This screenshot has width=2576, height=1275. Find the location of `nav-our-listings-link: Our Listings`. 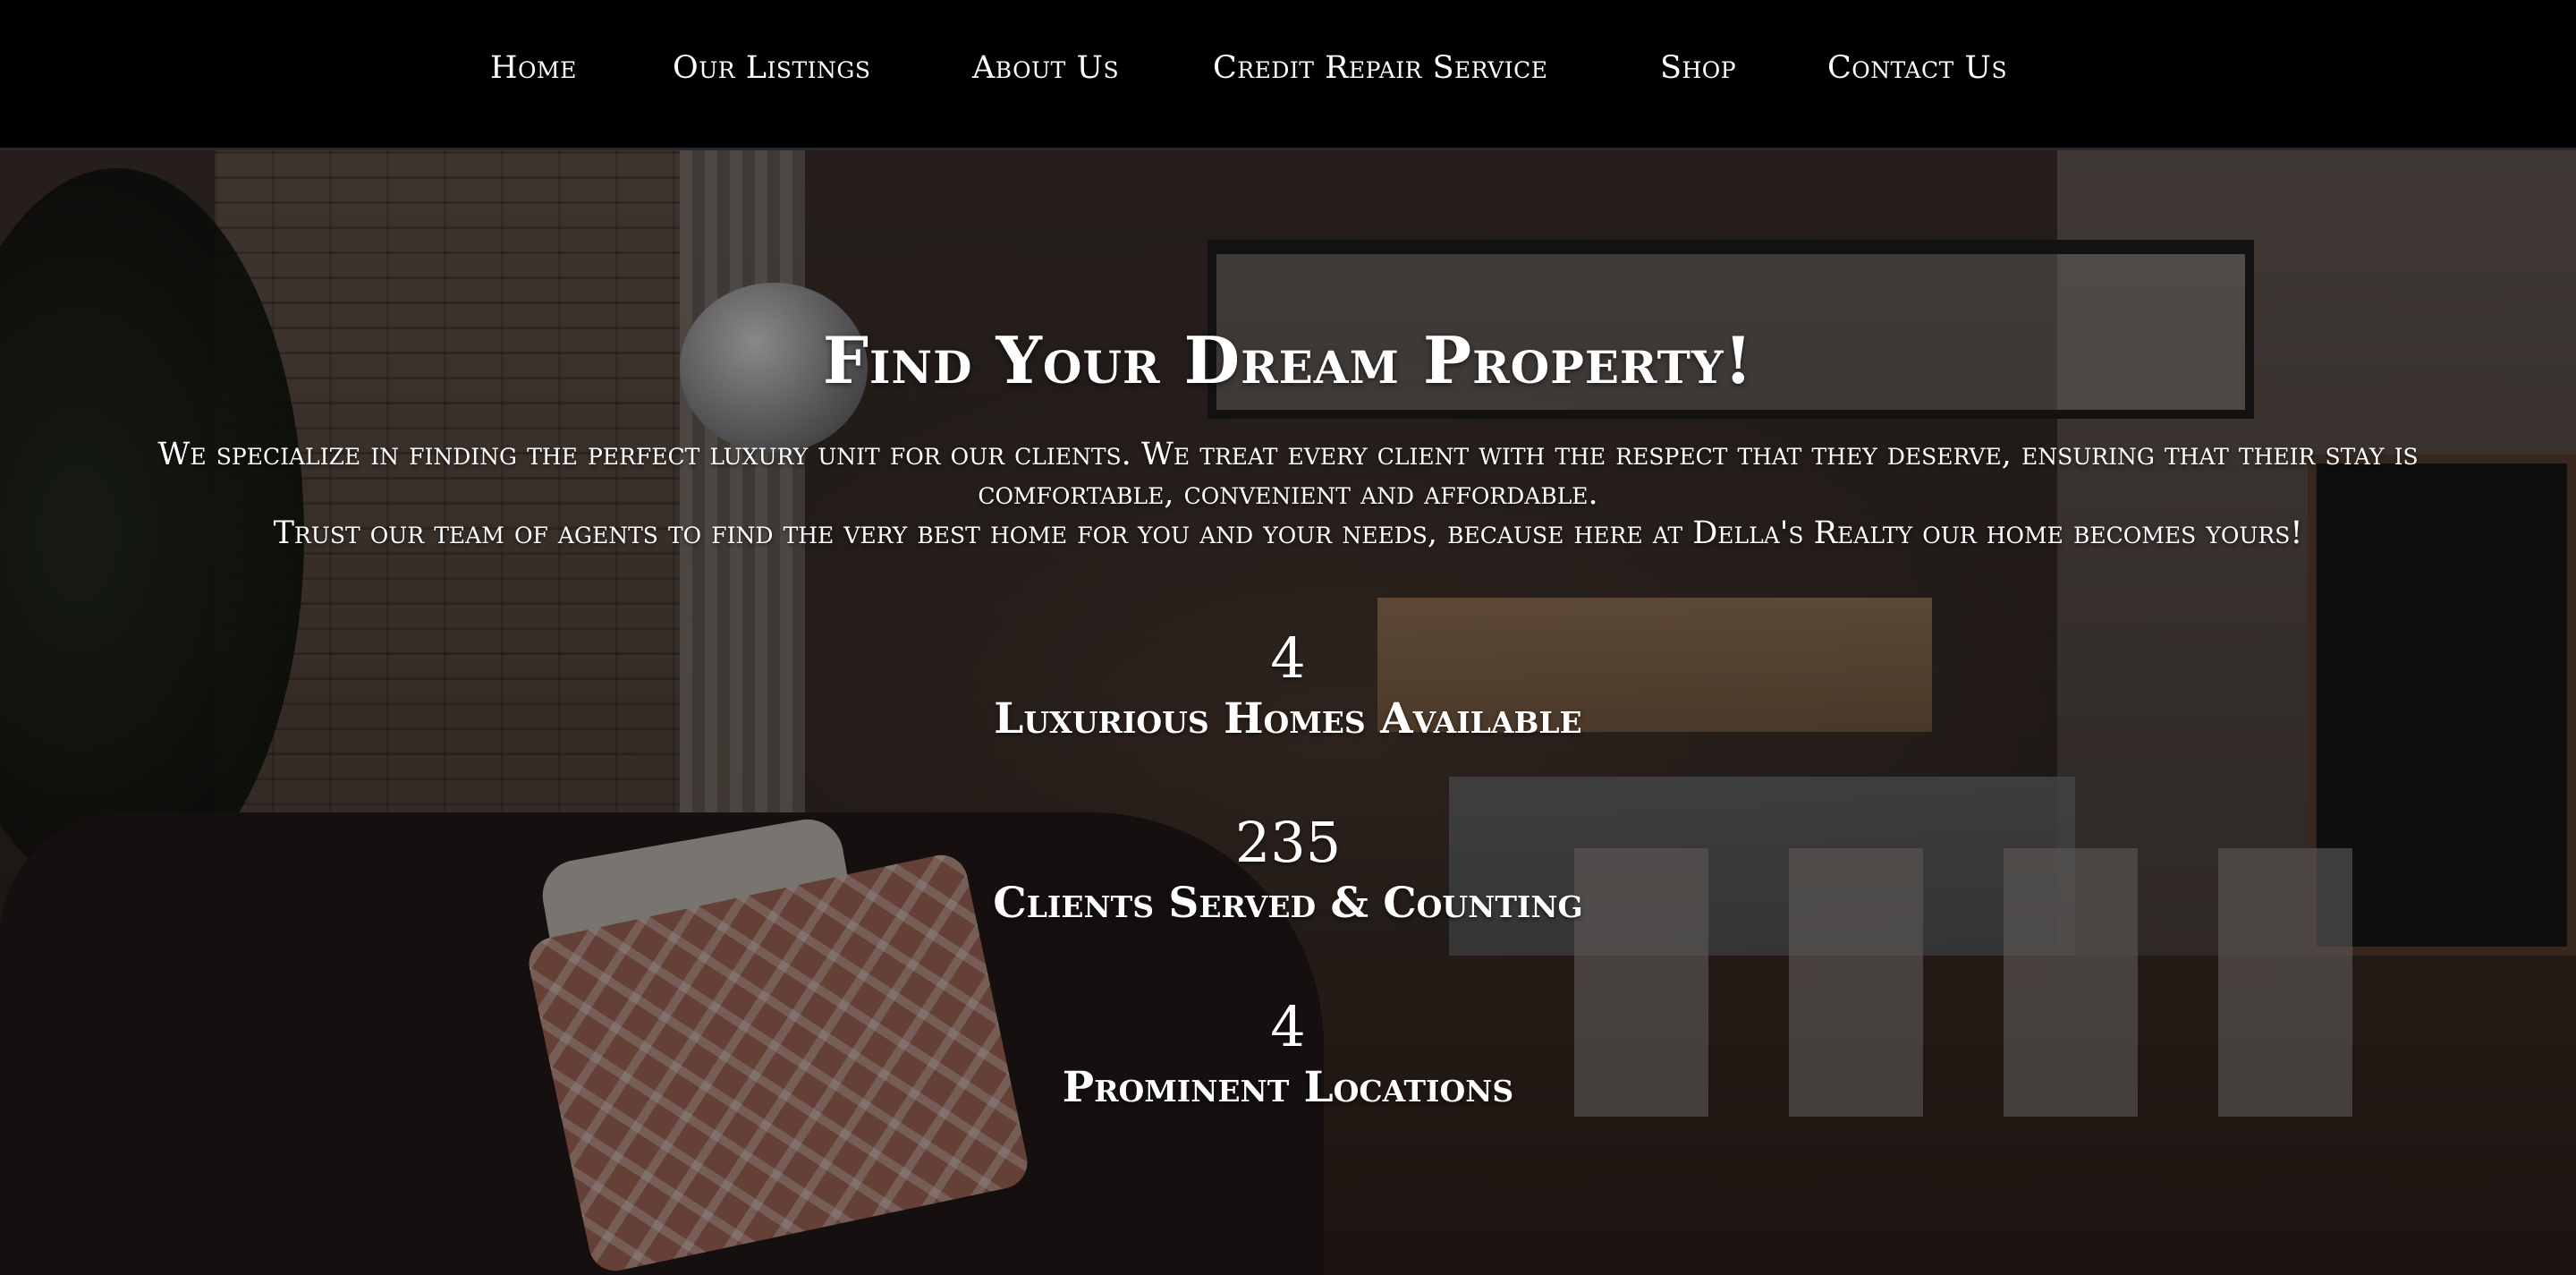

nav-our-listings-link: Our Listings is located at coordinates (771, 68).